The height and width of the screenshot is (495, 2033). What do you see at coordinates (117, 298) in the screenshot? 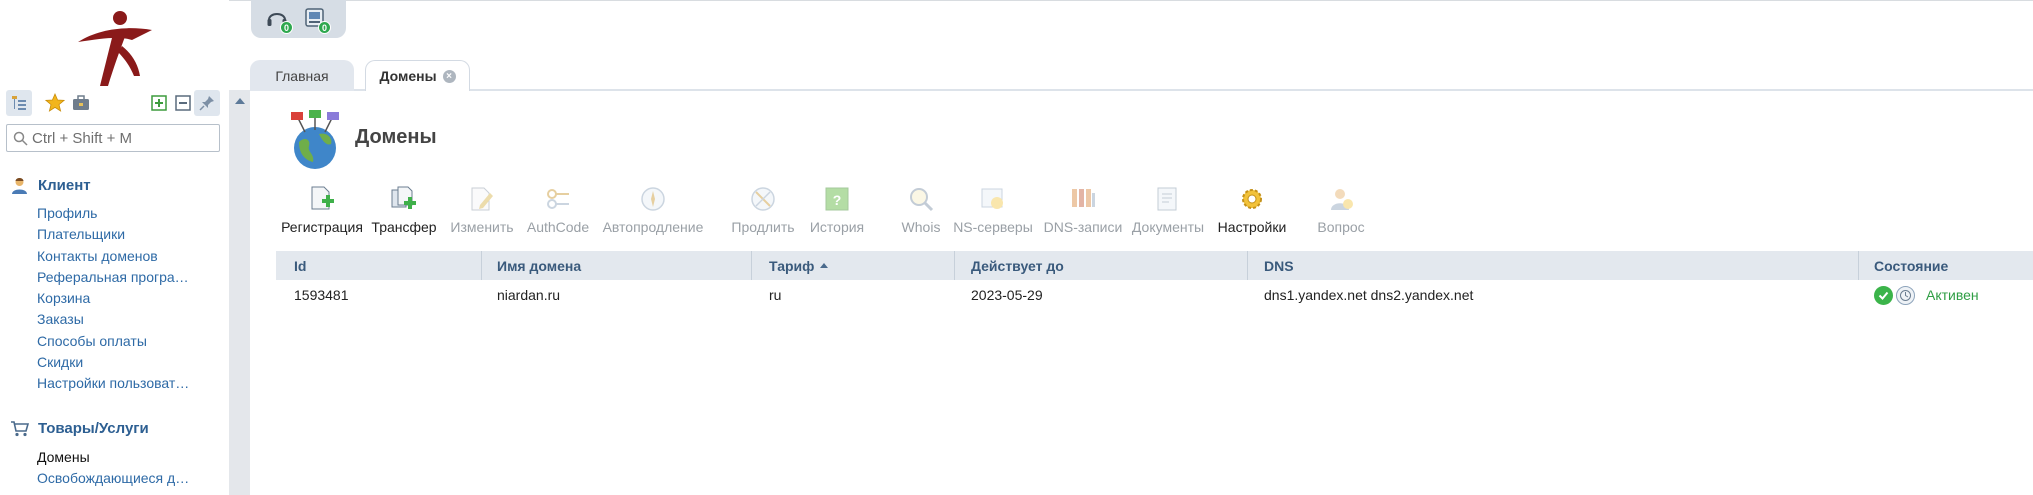
I see `sidebar-item-cart: Корзина` at bounding box center [117, 298].